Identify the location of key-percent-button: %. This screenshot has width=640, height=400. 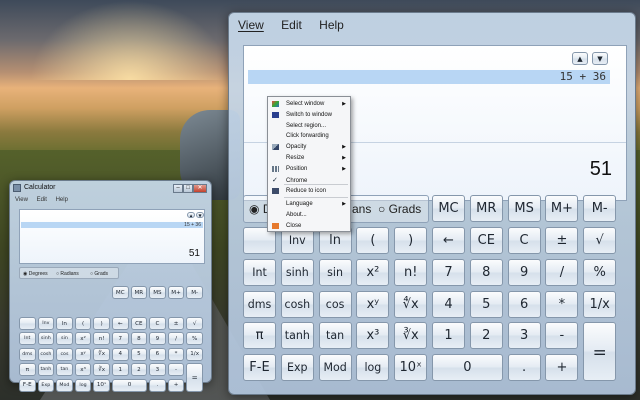
(194, 339).